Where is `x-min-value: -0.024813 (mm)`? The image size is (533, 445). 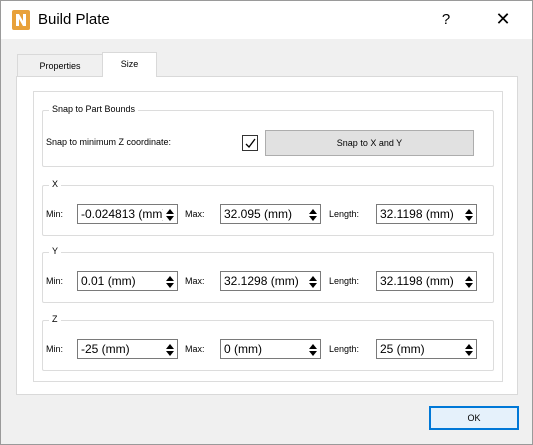 x-min-value: -0.024813 (mm) is located at coordinates (122, 214).